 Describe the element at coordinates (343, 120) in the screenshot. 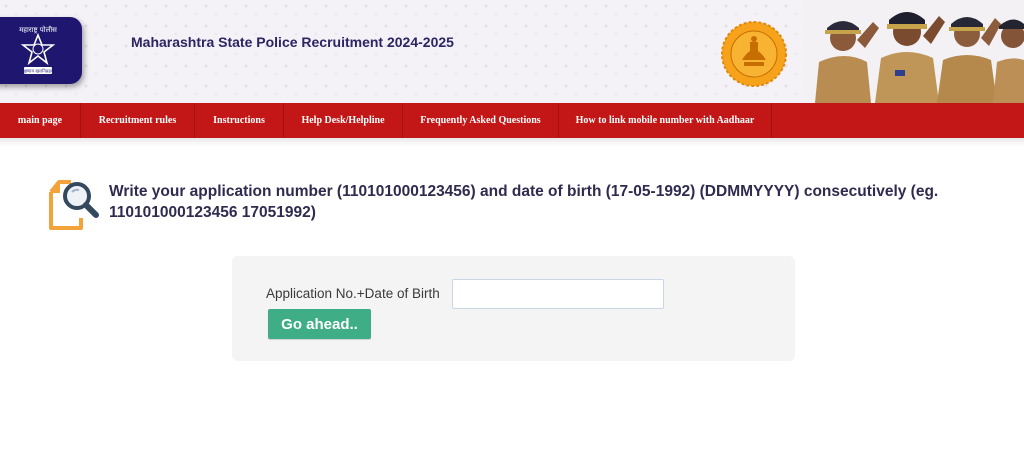

I see `nav-item-help-desk: Help Desk/Helpline` at that location.